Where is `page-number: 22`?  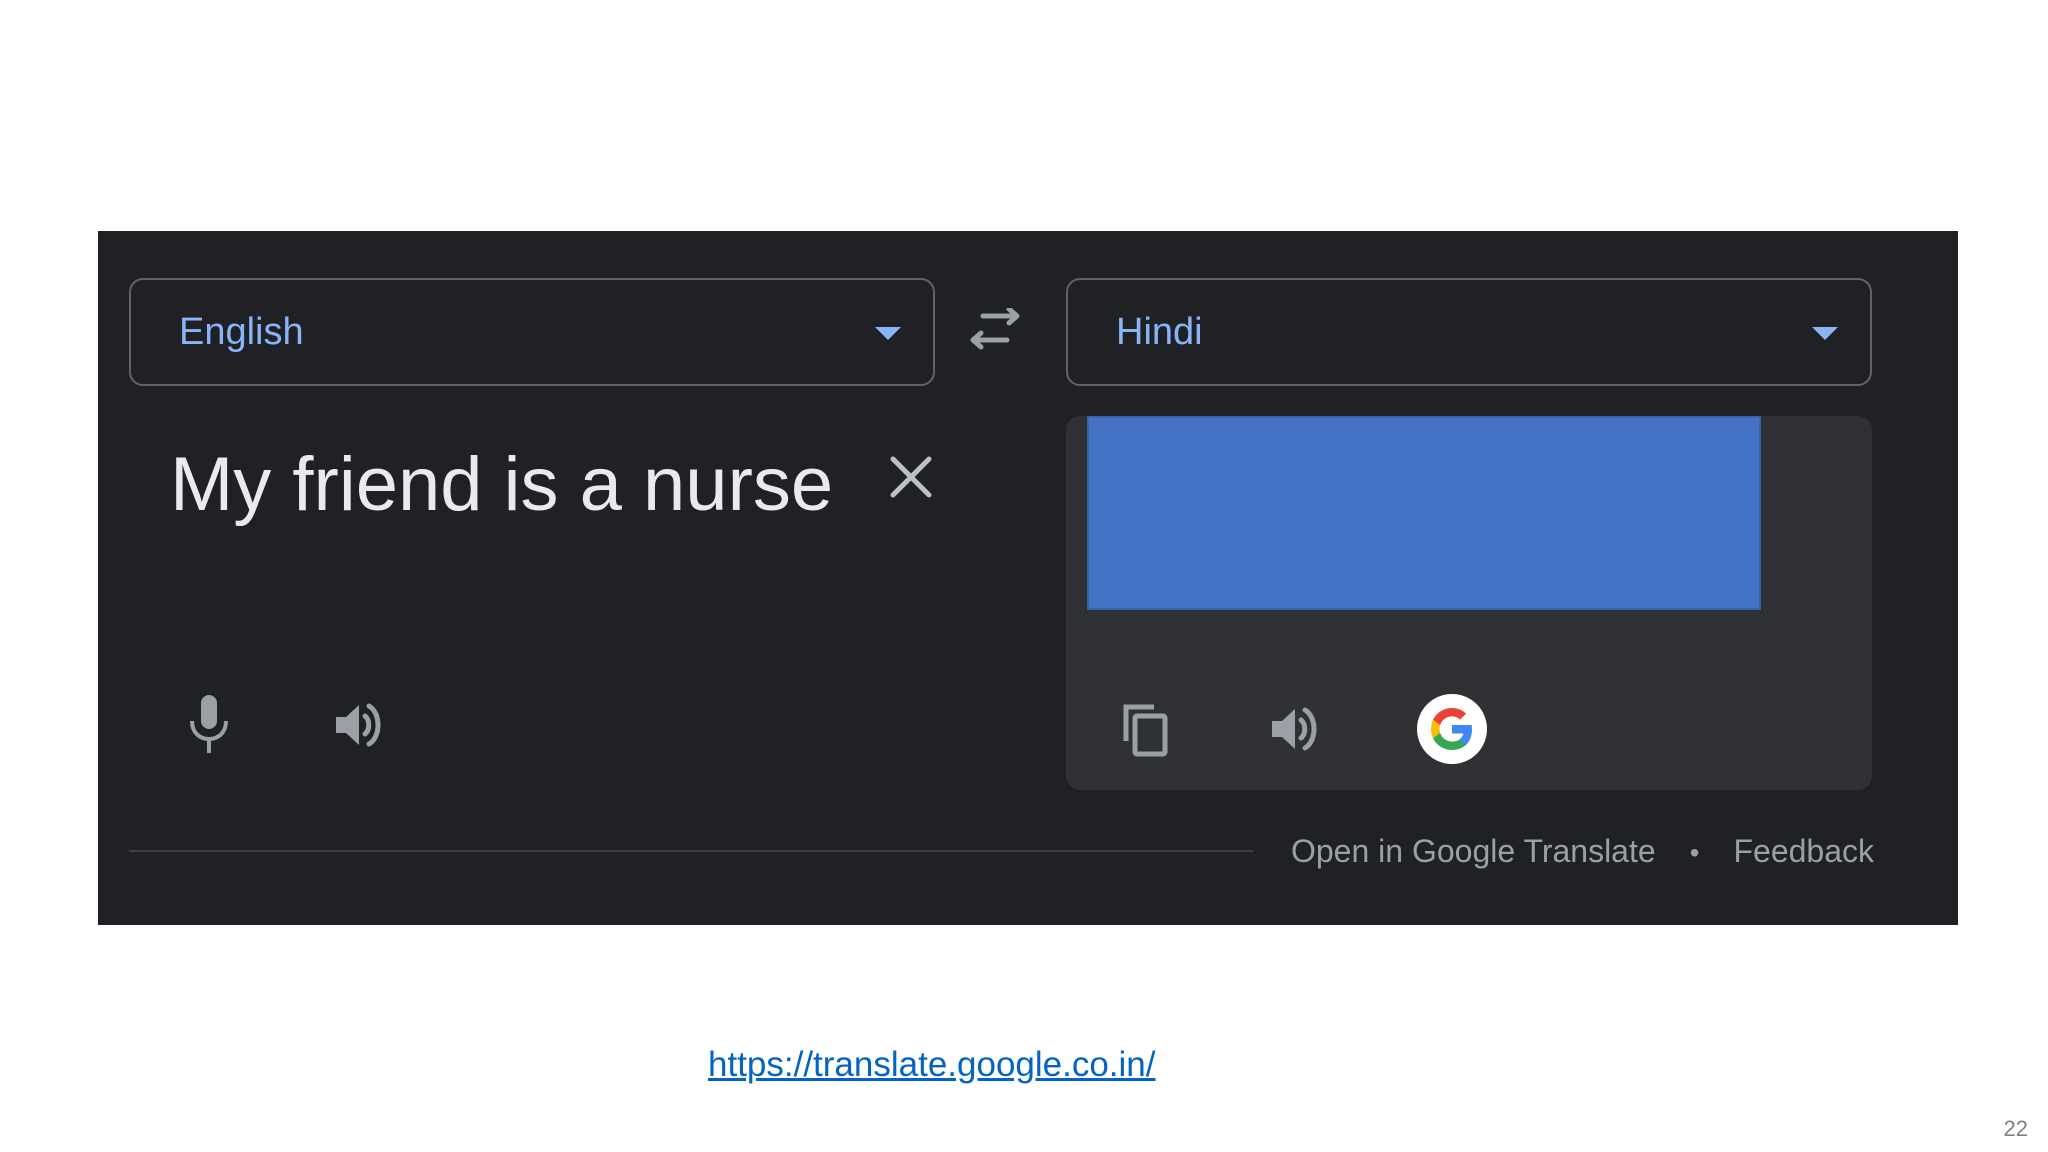
page-number: 22 is located at coordinates (2015, 1128).